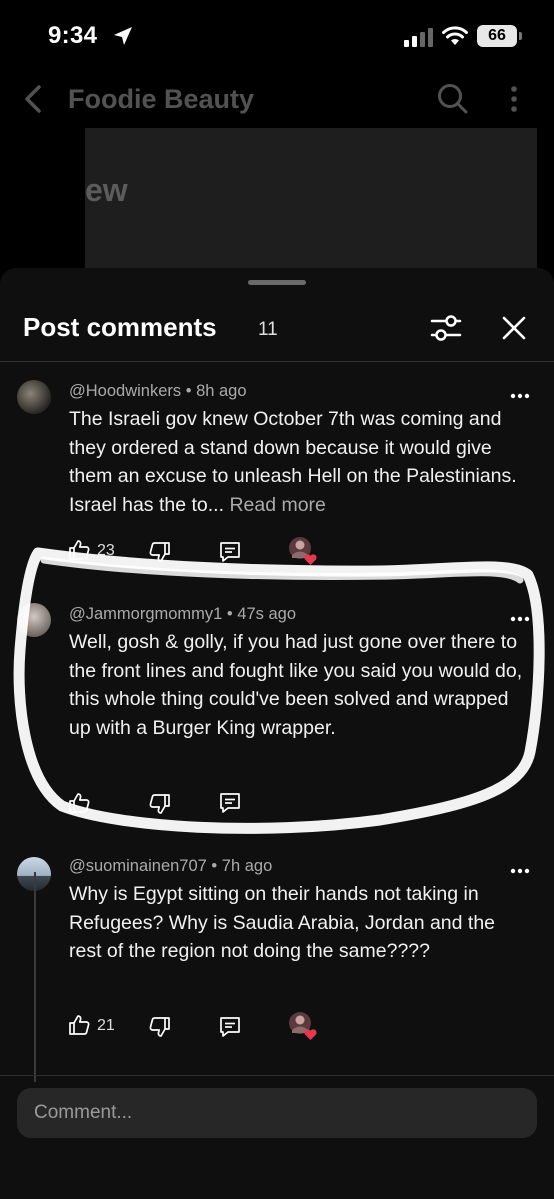 Image resolution: width=554 pixels, height=1199 pixels. What do you see at coordinates (446, 328) in the screenshot?
I see `sort-filter-icon` at bounding box center [446, 328].